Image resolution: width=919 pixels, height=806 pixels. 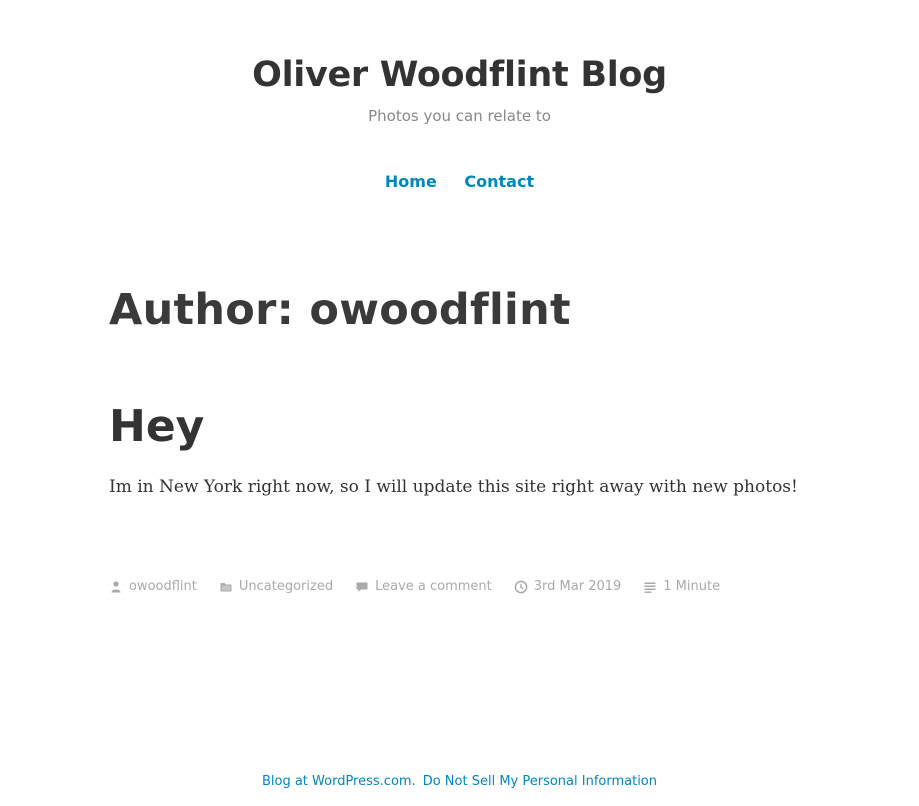 What do you see at coordinates (339, 781) in the screenshot?
I see `footer-wordpress-link: Blog at WordPress.com.` at bounding box center [339, 781].